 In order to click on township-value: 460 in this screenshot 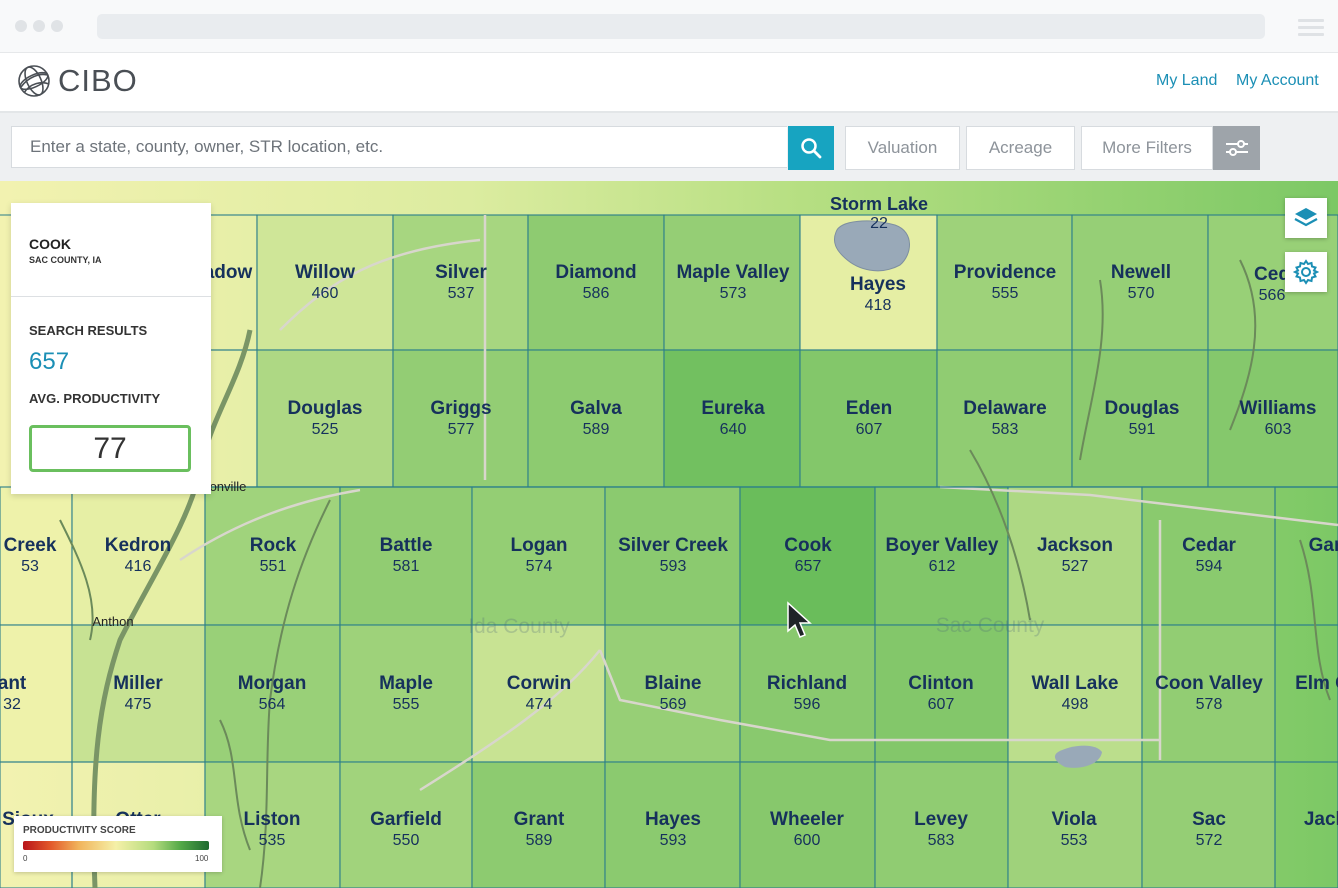, I will do `click(325, 293)`.